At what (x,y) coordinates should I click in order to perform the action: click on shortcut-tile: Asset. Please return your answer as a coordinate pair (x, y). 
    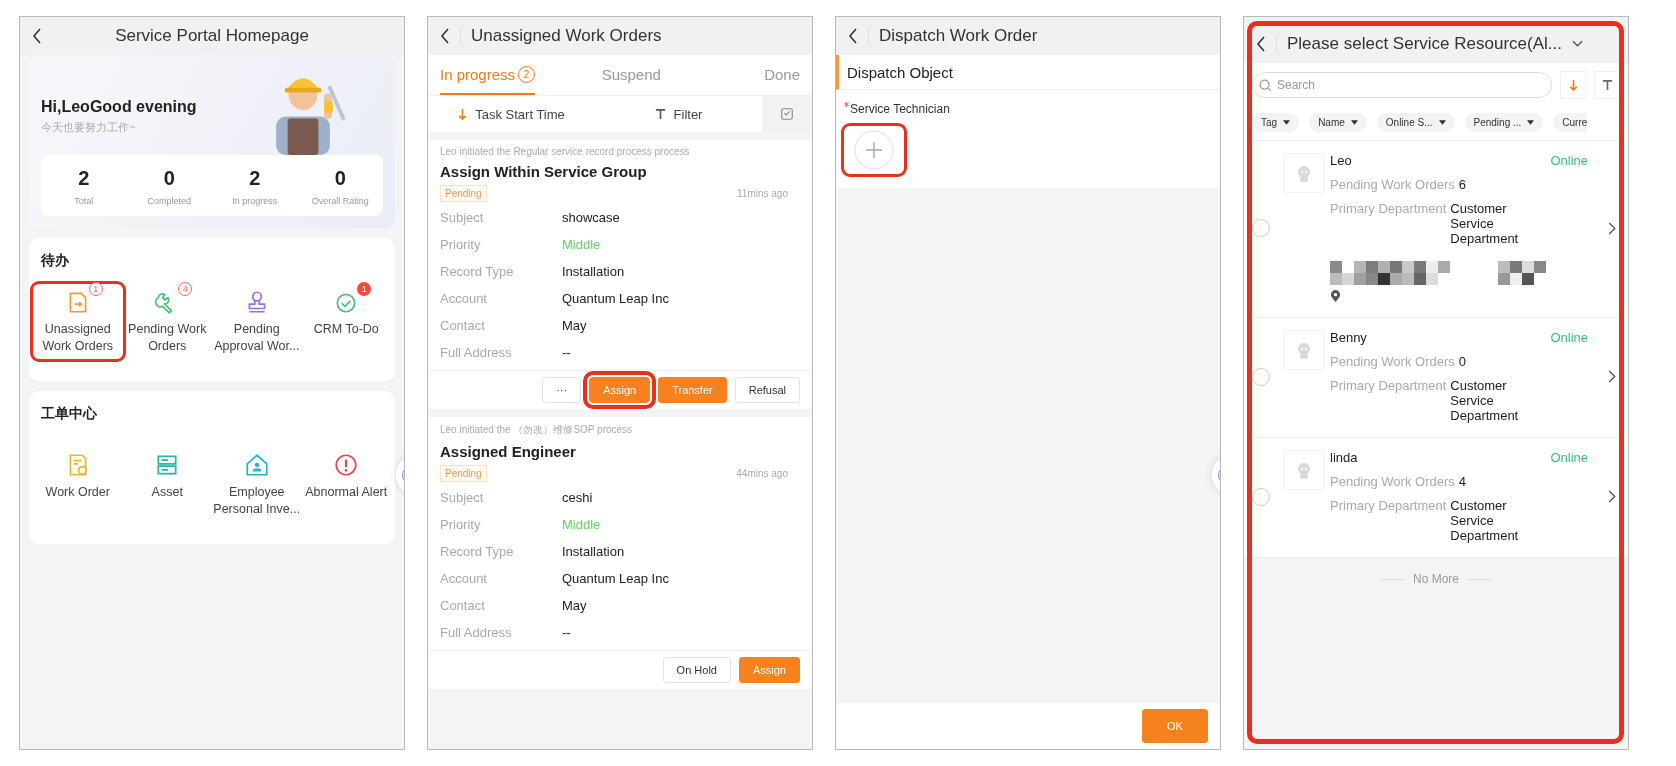
    Looking at the image, I should click on (167, 484).